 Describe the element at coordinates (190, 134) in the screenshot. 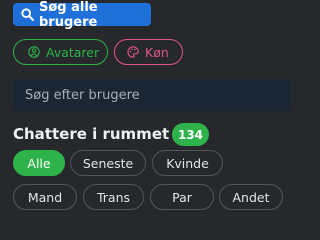

I see `user-count-badge: 134` at that location.